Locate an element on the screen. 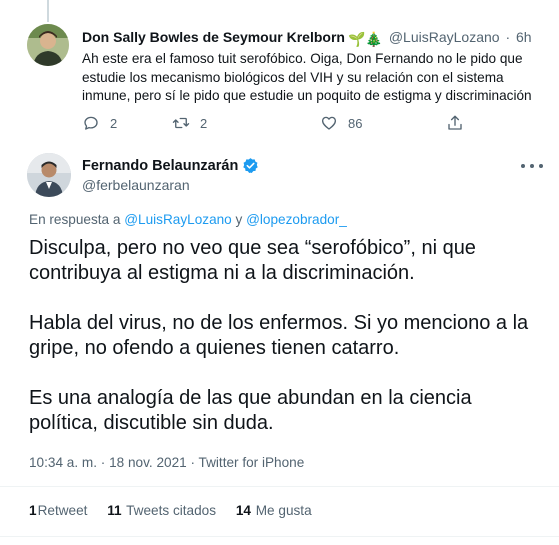  reply-prefix: En respuesta a is located at coordinates (75, 219).